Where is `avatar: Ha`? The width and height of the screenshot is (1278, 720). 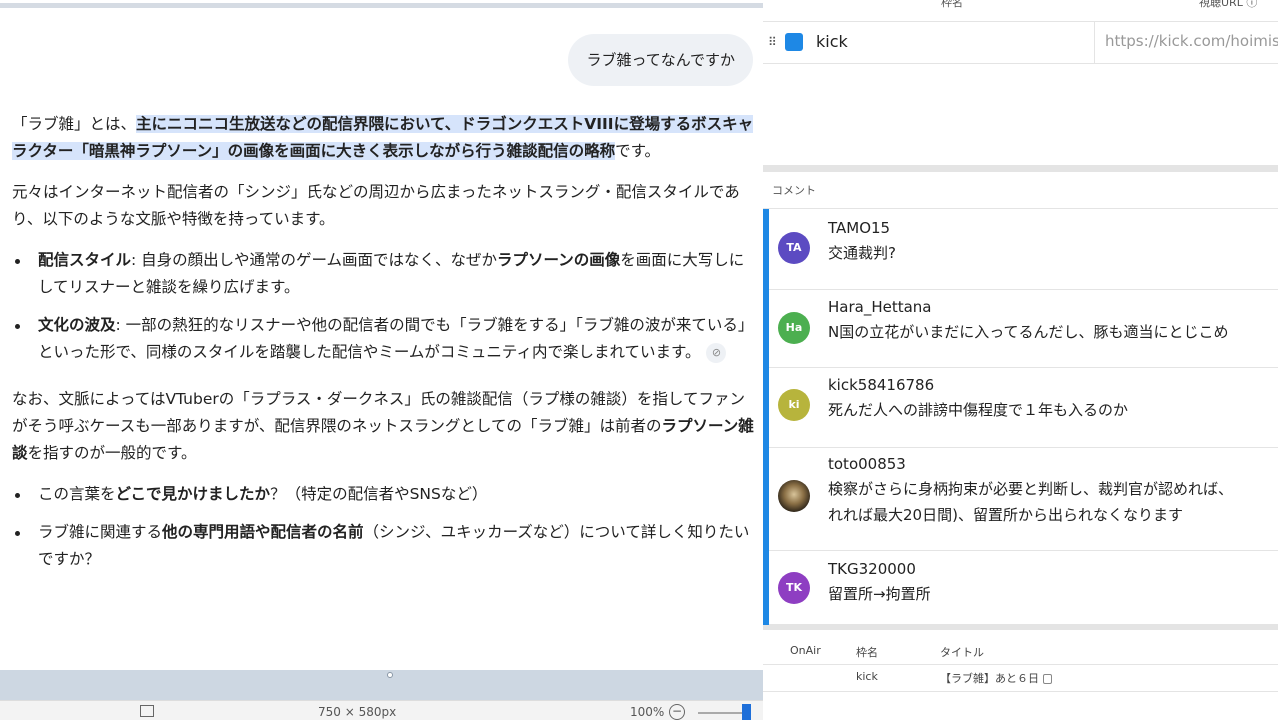
avatar: Ha is located at coordinates (794, 328).